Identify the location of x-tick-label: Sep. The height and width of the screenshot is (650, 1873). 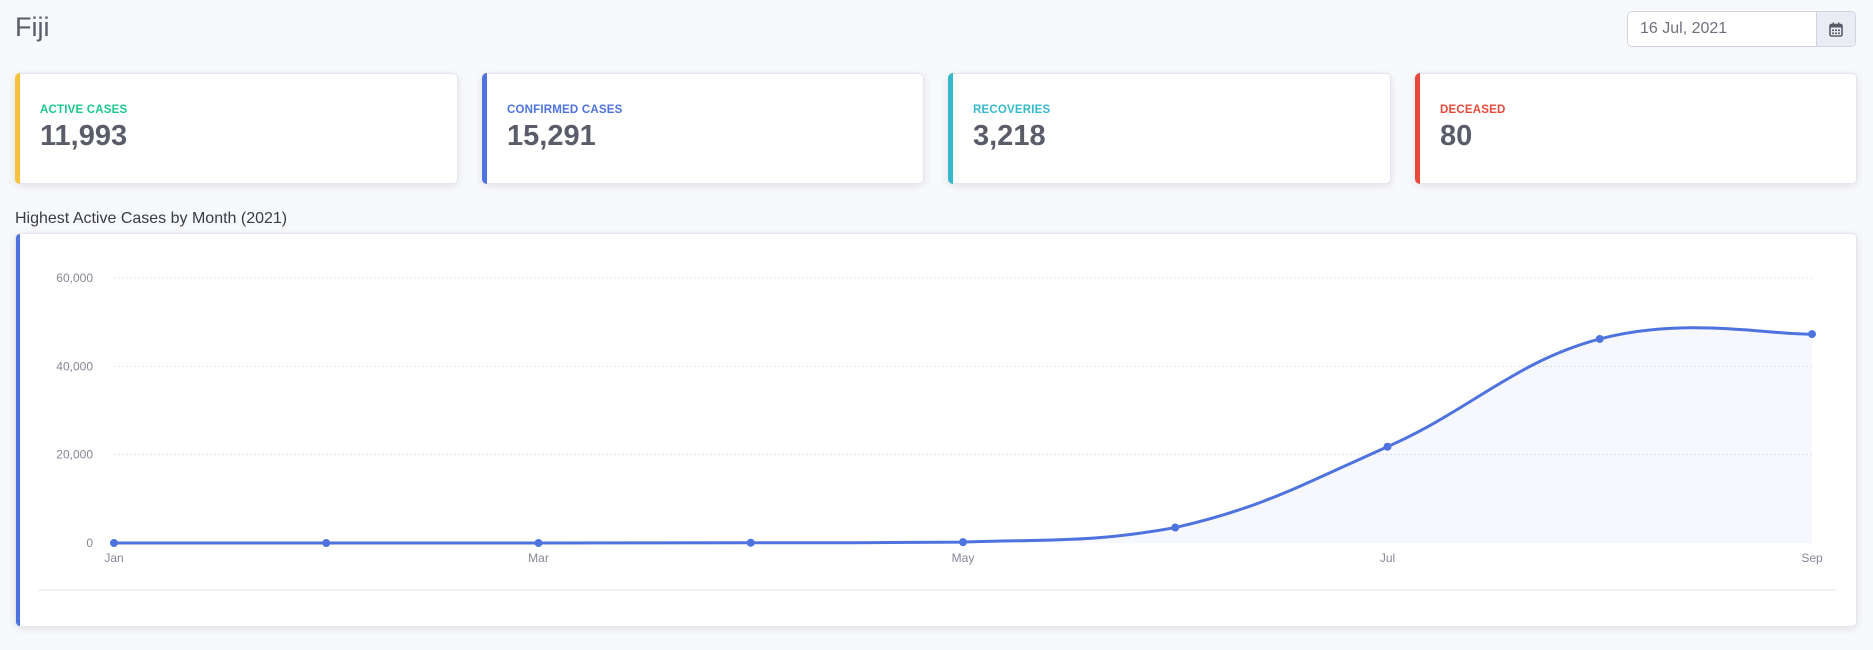
(1812, 558).